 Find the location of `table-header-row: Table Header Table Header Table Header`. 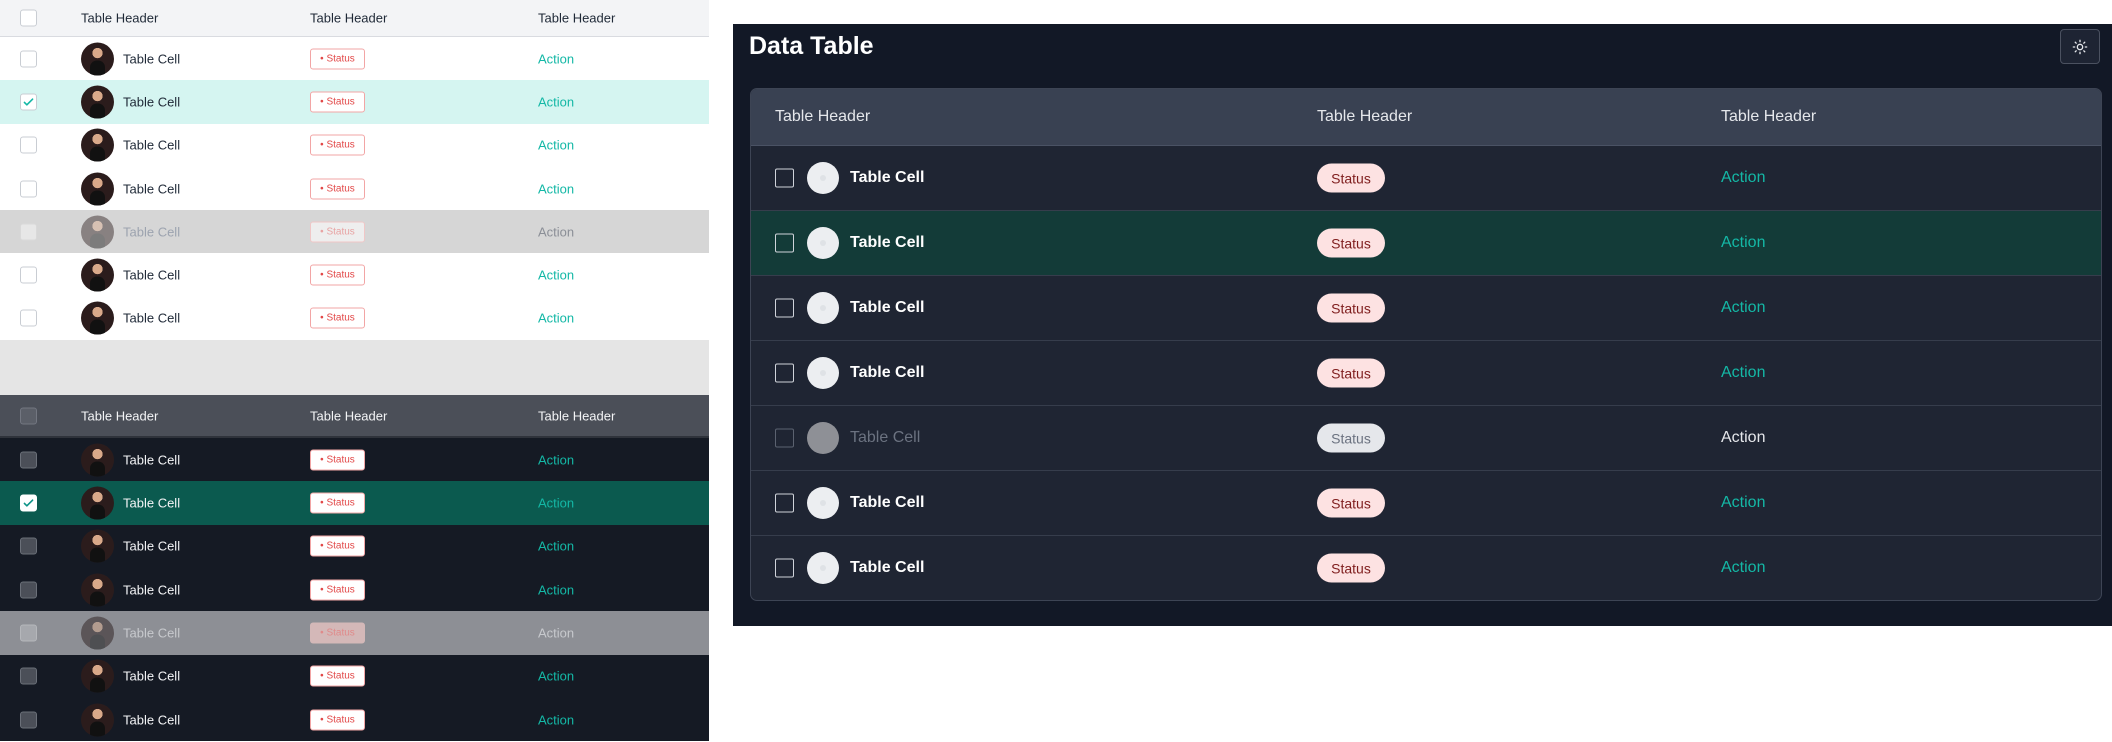

table-header-row: Table Header Table Header Table Header is located at coordinates (1426, 117).